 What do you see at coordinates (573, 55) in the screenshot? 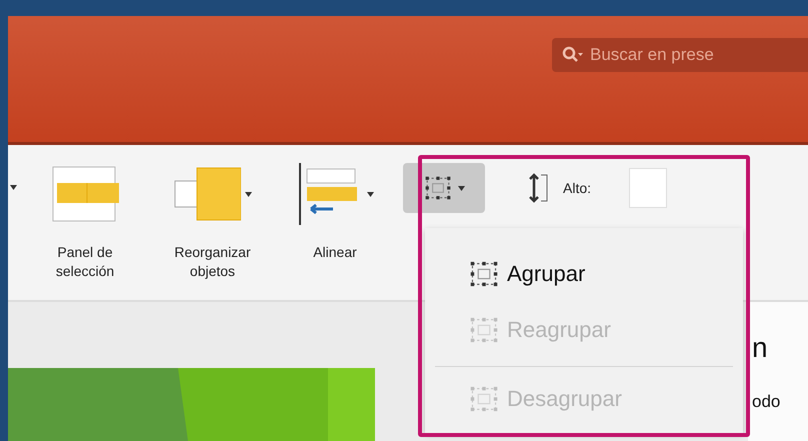
I see `search-icon` at bounding box center [573, 55].